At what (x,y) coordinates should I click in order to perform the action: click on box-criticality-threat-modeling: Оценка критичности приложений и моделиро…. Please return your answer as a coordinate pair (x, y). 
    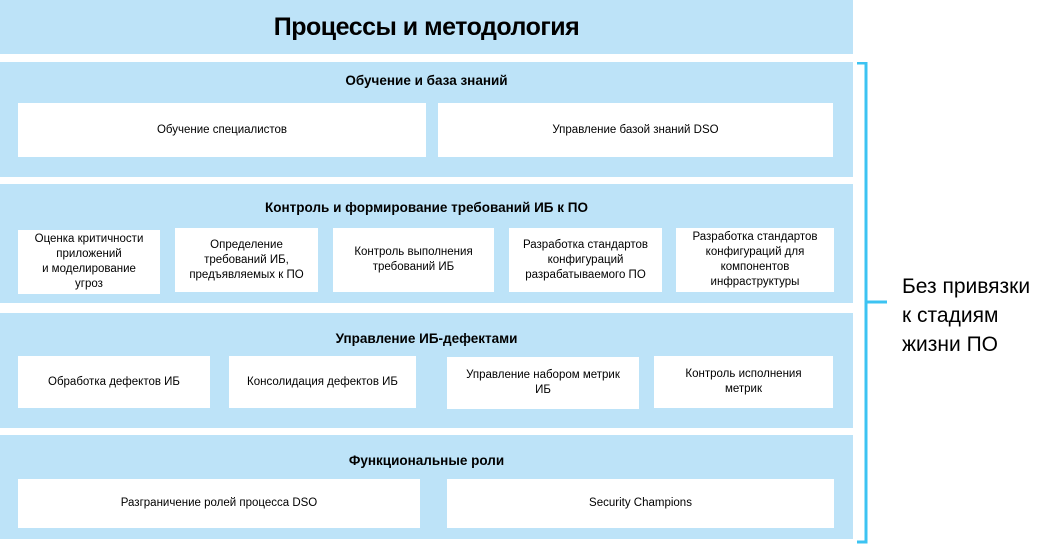
    Looking at the image, I should click on (89, 262).